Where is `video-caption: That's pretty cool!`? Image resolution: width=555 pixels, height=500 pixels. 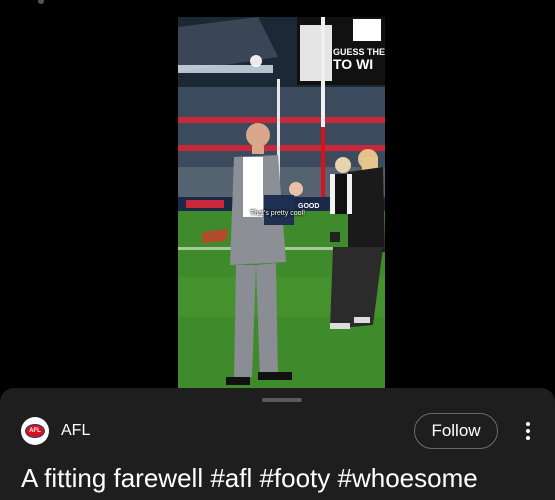
video-caption: That's pretty cool! is located at coordinates (278, 213).